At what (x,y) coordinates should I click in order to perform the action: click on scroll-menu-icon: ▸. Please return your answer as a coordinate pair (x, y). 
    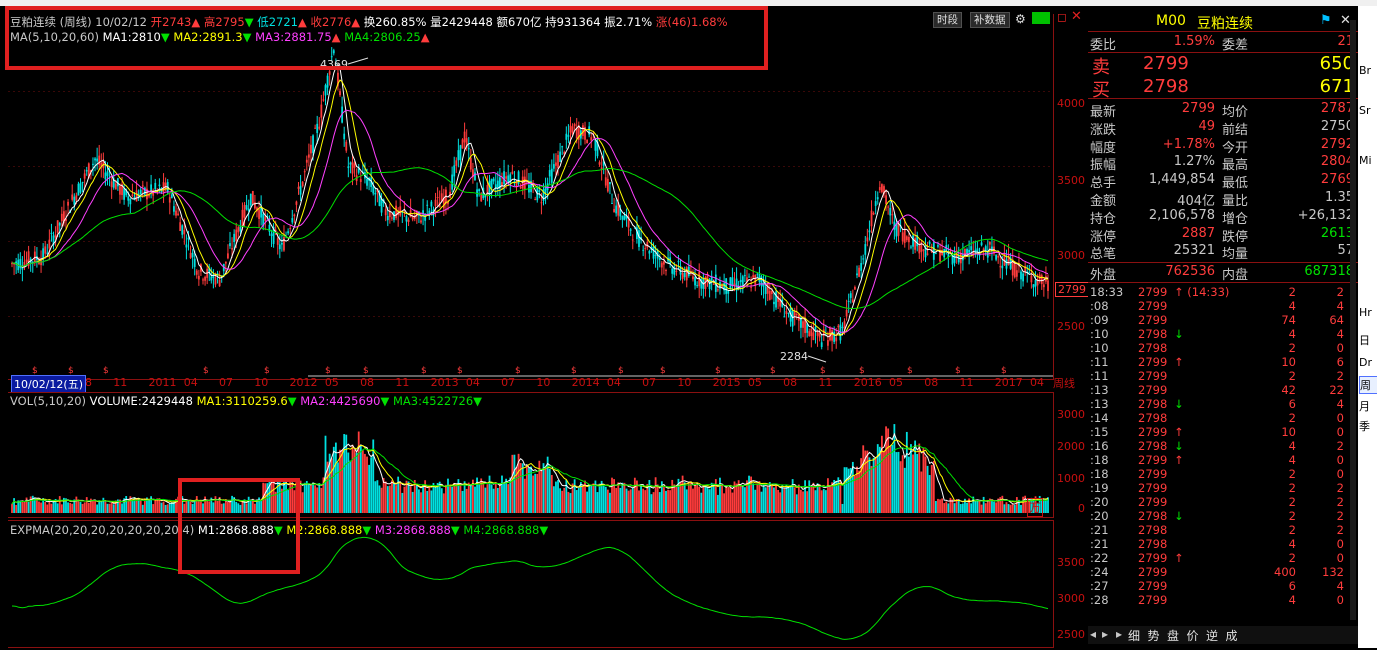
    Looking at the image, I should click on (1119, 634).